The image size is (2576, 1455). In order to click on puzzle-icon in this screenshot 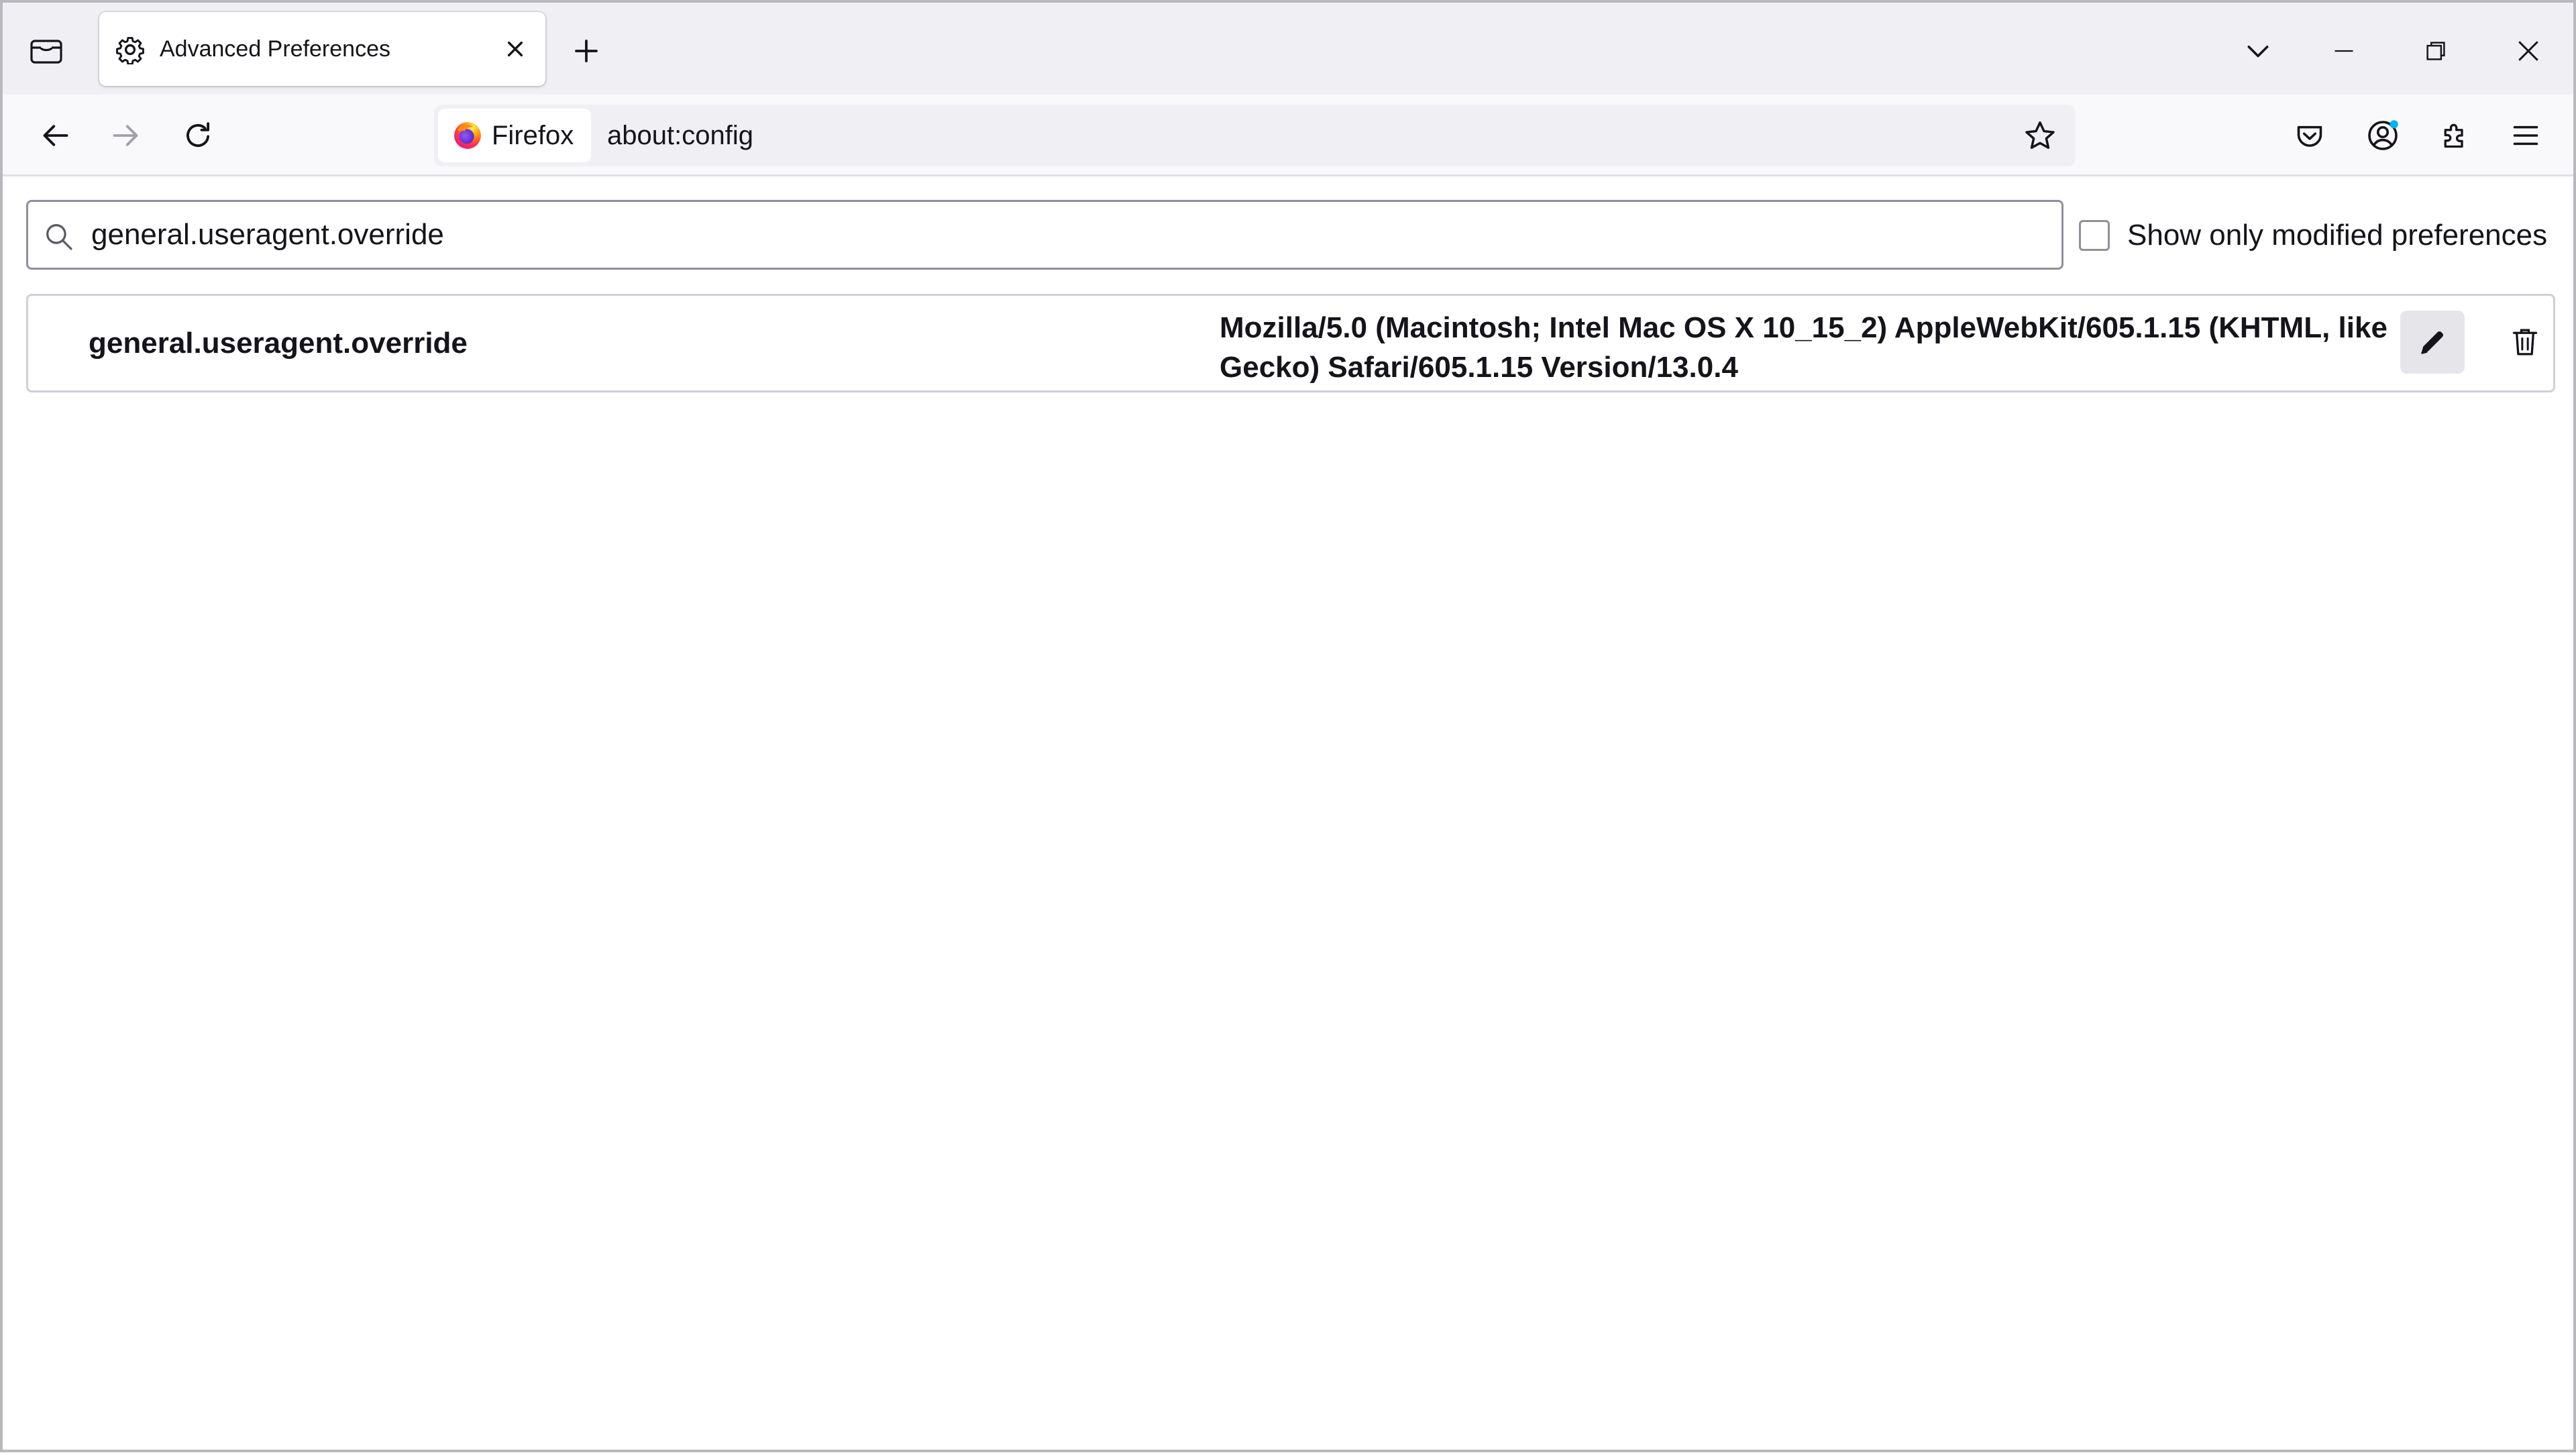, I will do `click(2453, 135)`.